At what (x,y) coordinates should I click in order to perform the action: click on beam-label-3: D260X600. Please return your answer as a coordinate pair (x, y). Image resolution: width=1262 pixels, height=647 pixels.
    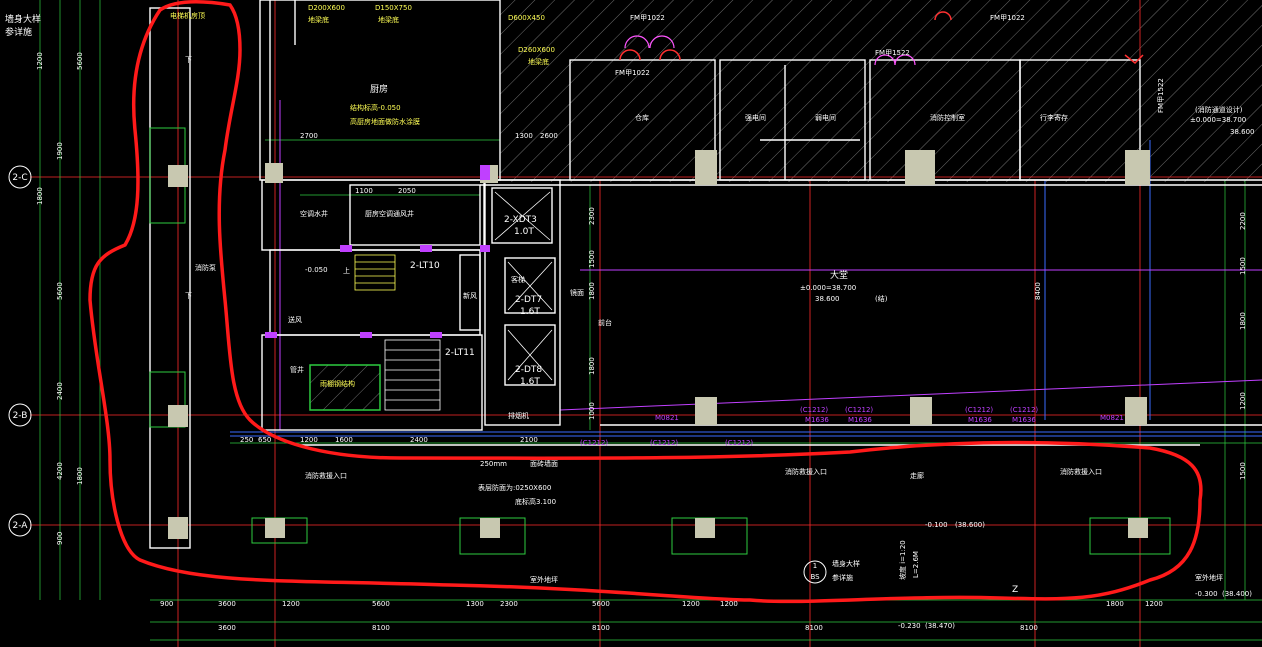
    Looking at the image, I should click on (536, 50).